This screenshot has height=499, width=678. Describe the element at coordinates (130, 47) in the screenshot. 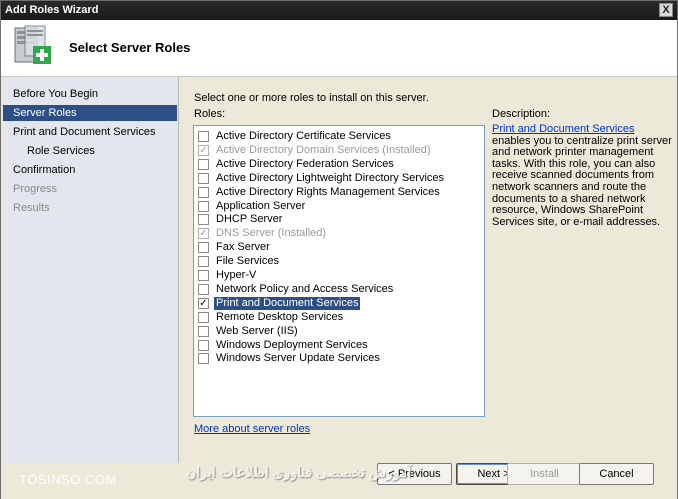

I see `page-title: Select Server Roles` at that location.